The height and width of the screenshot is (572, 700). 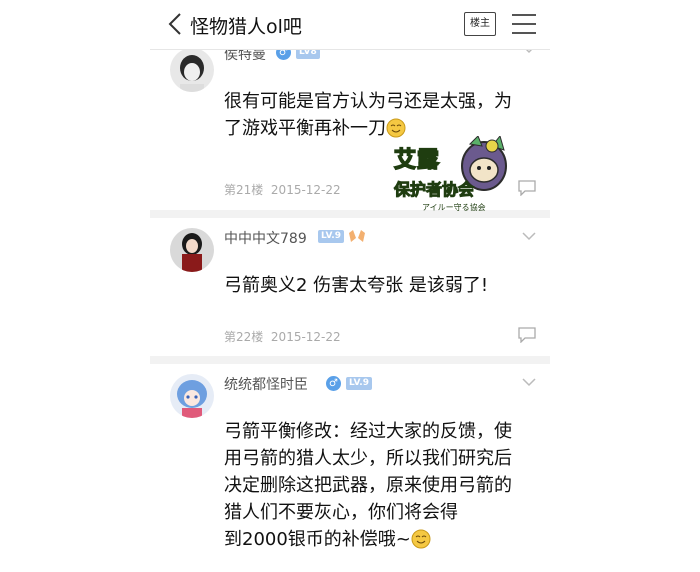 What do you see at coordinates (368, 101) in the screenshot?
I see `content-line: 很有可能是官方认为弓还是太强，为` at bounding box center [368, 101].